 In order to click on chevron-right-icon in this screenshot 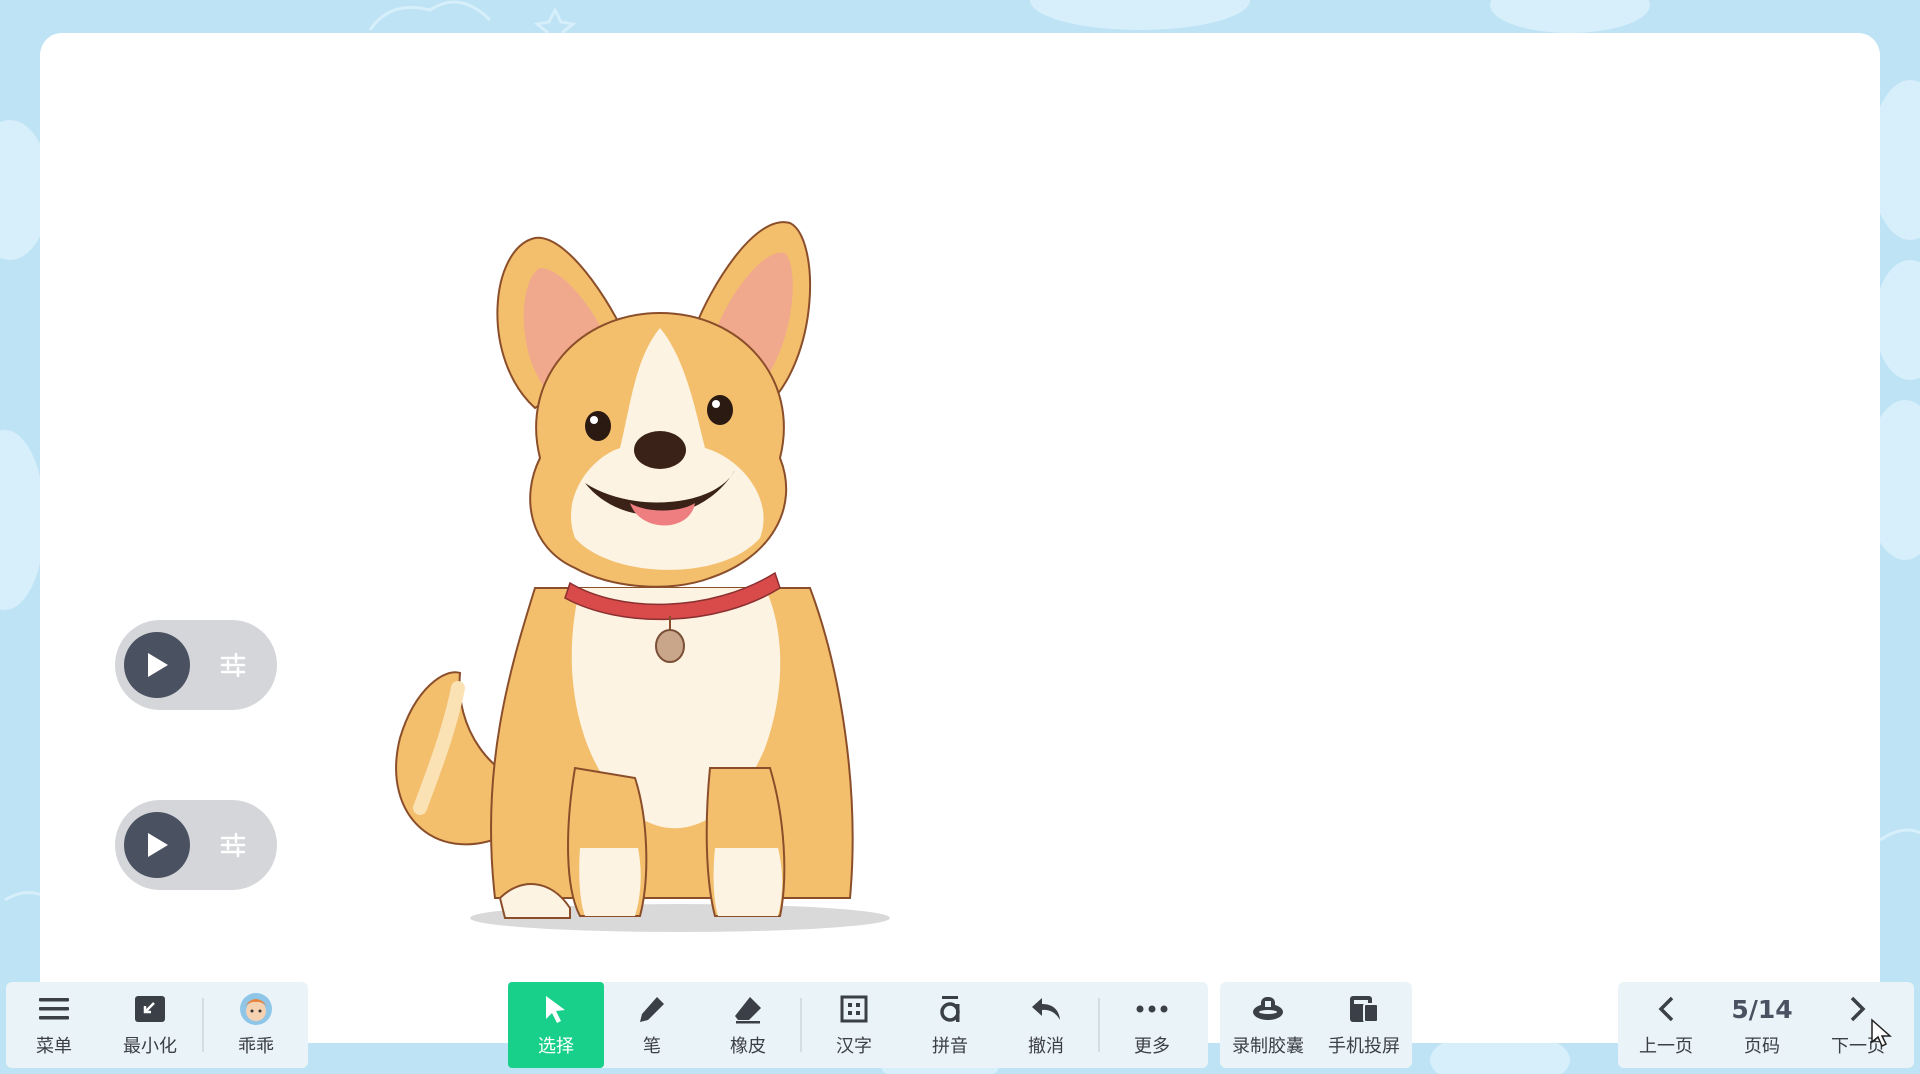, I will do `click(1858, 1009)`.